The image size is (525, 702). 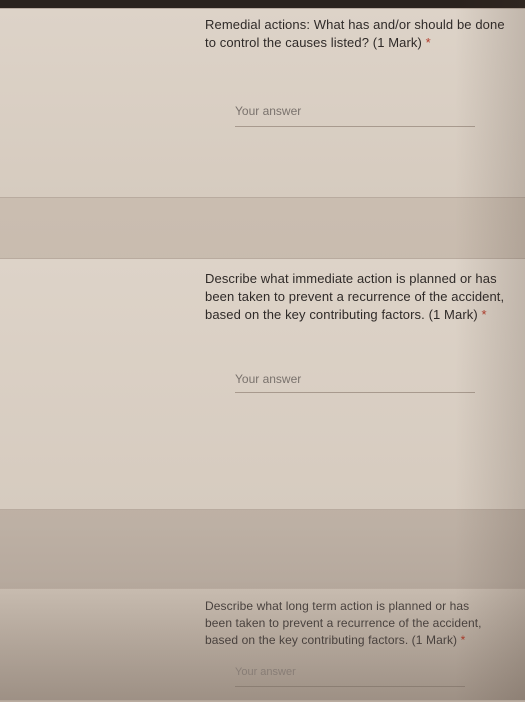 I want to click on answer-input-long-term-action: Your answer, so click(x=265, y=672).